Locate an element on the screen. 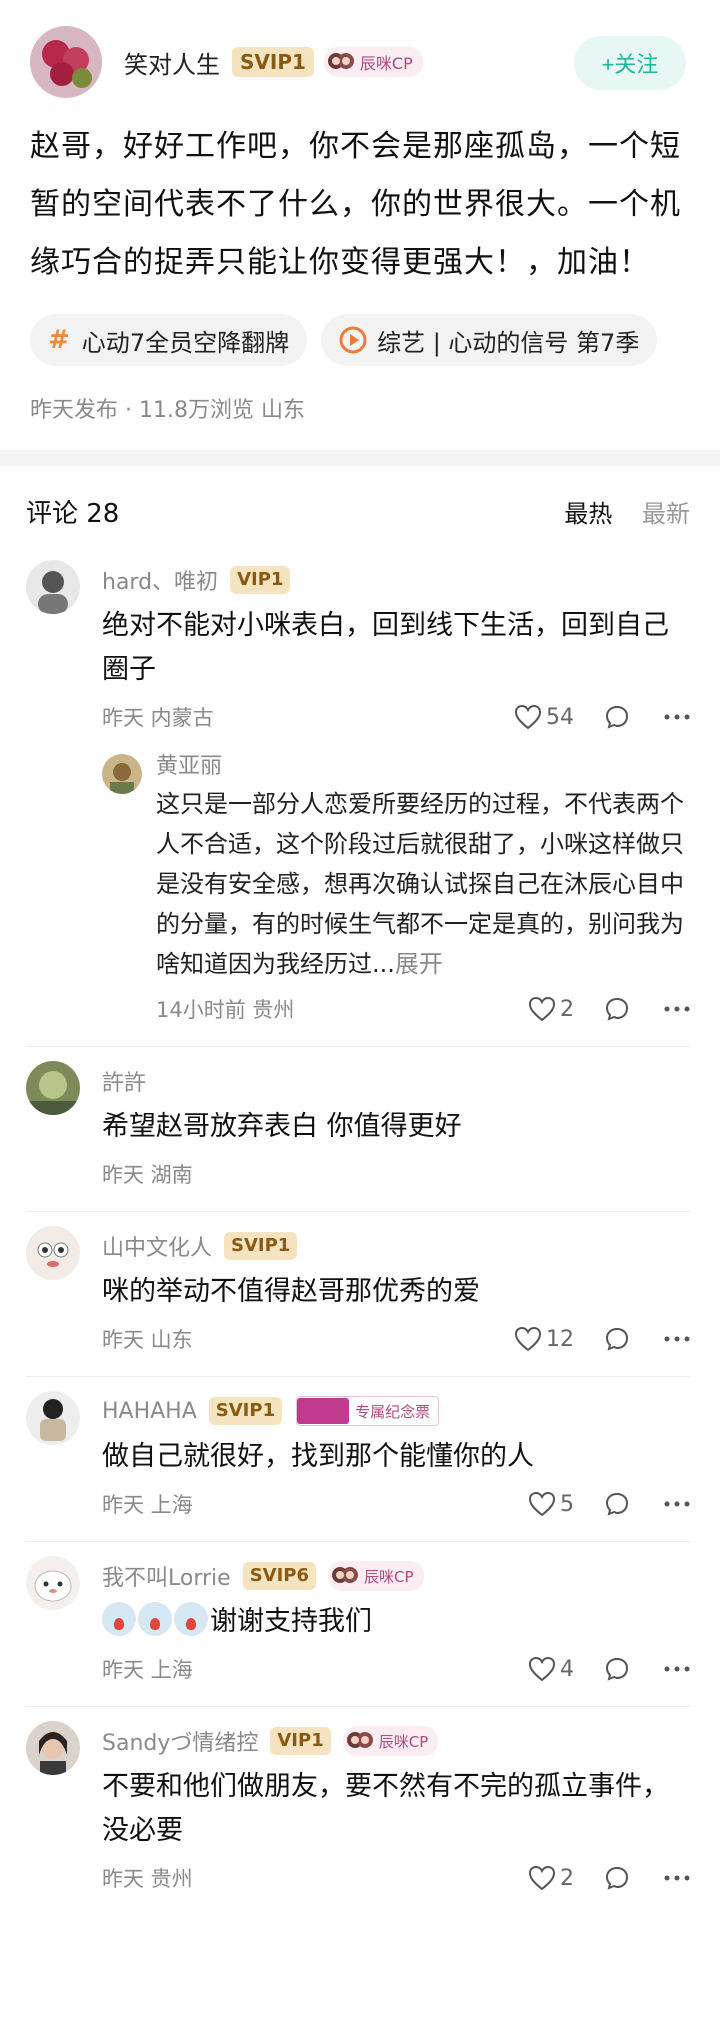 The width and height of the screenshot is (720, 2024). comment-item: 山中文化人 SVIP1 咪的举动不值得赵哥那优秀的爱 昨天 山东 12 is located at coordinates (360, 1294).